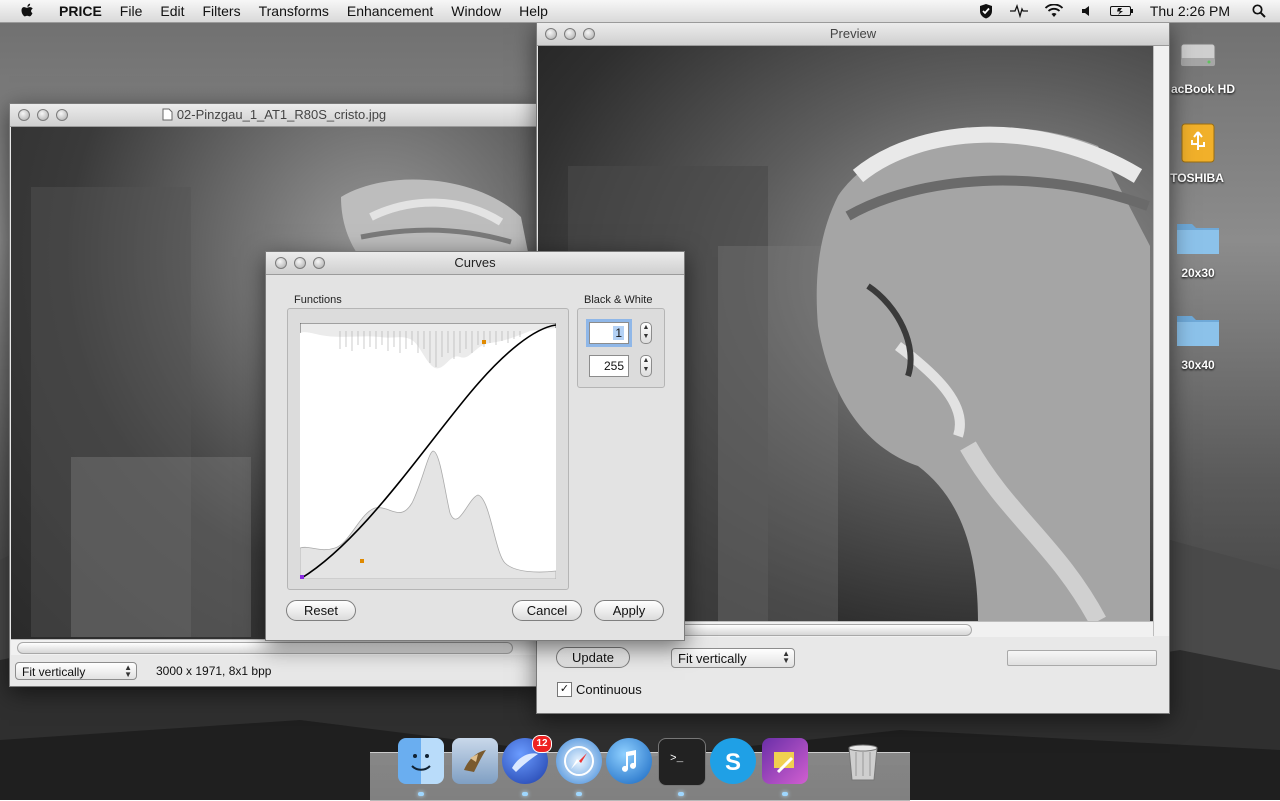 Image resolution: width=1280 pixels, height=801 pixels. I want to click on menu-transforms: Transforms, so click(294, 11).